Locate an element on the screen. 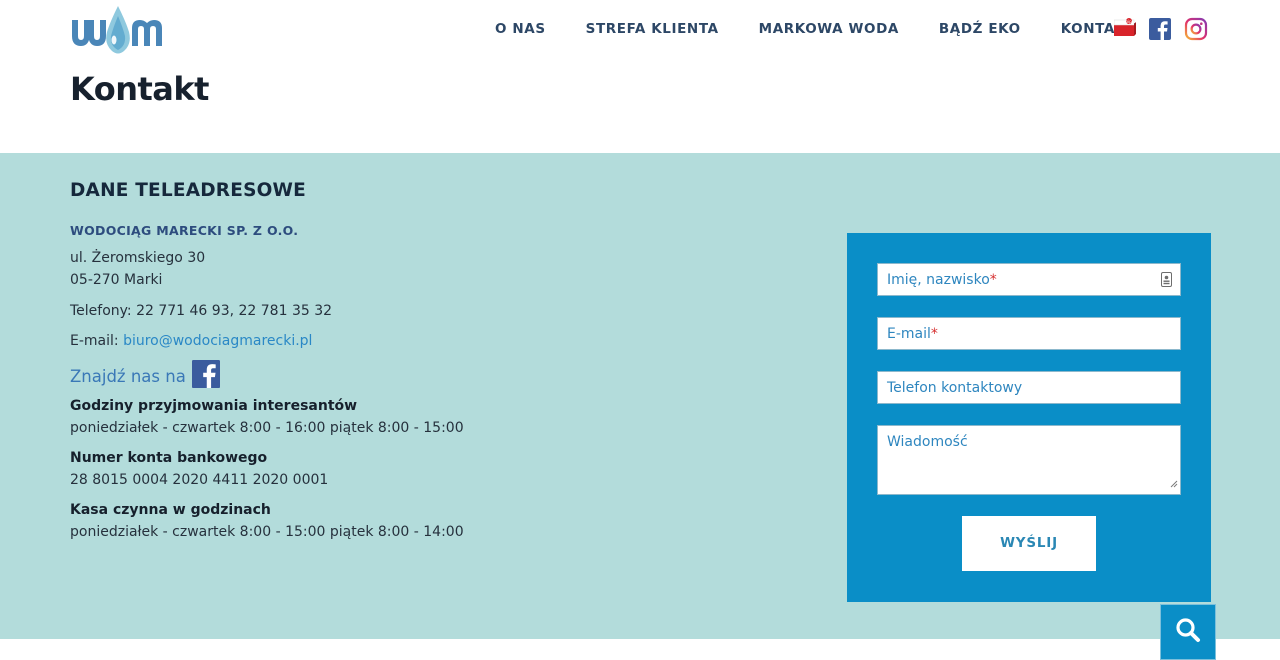 This screenshot has width=1280, height=660. account-title: Numer konta bankowego is located at coordinates (169, 458).